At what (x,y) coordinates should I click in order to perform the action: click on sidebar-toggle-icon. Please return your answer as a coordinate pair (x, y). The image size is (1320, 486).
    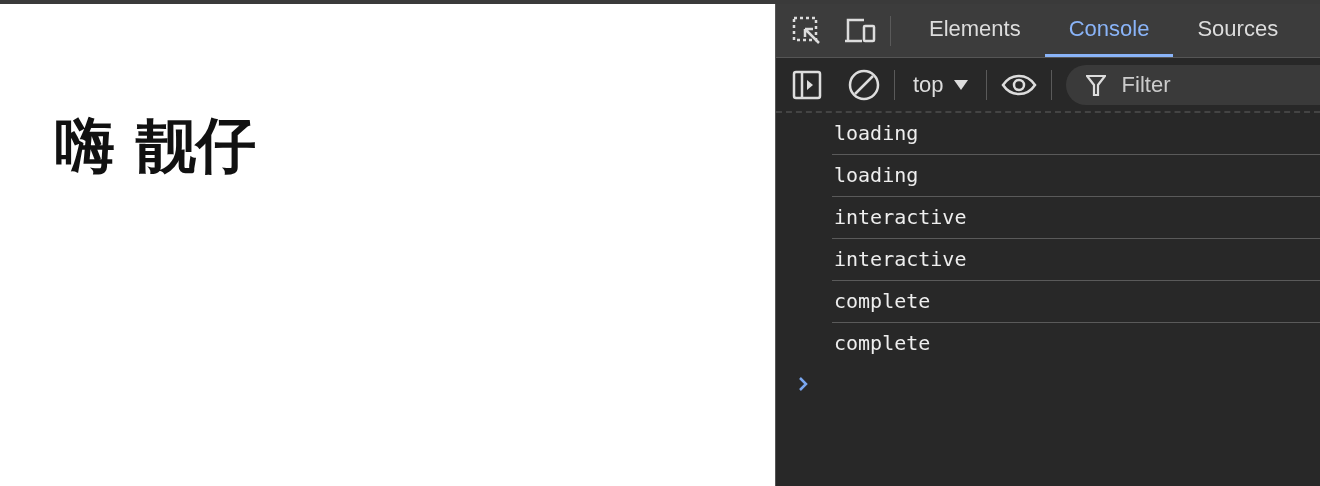
    Looking at the image, I should click on (807, 84).